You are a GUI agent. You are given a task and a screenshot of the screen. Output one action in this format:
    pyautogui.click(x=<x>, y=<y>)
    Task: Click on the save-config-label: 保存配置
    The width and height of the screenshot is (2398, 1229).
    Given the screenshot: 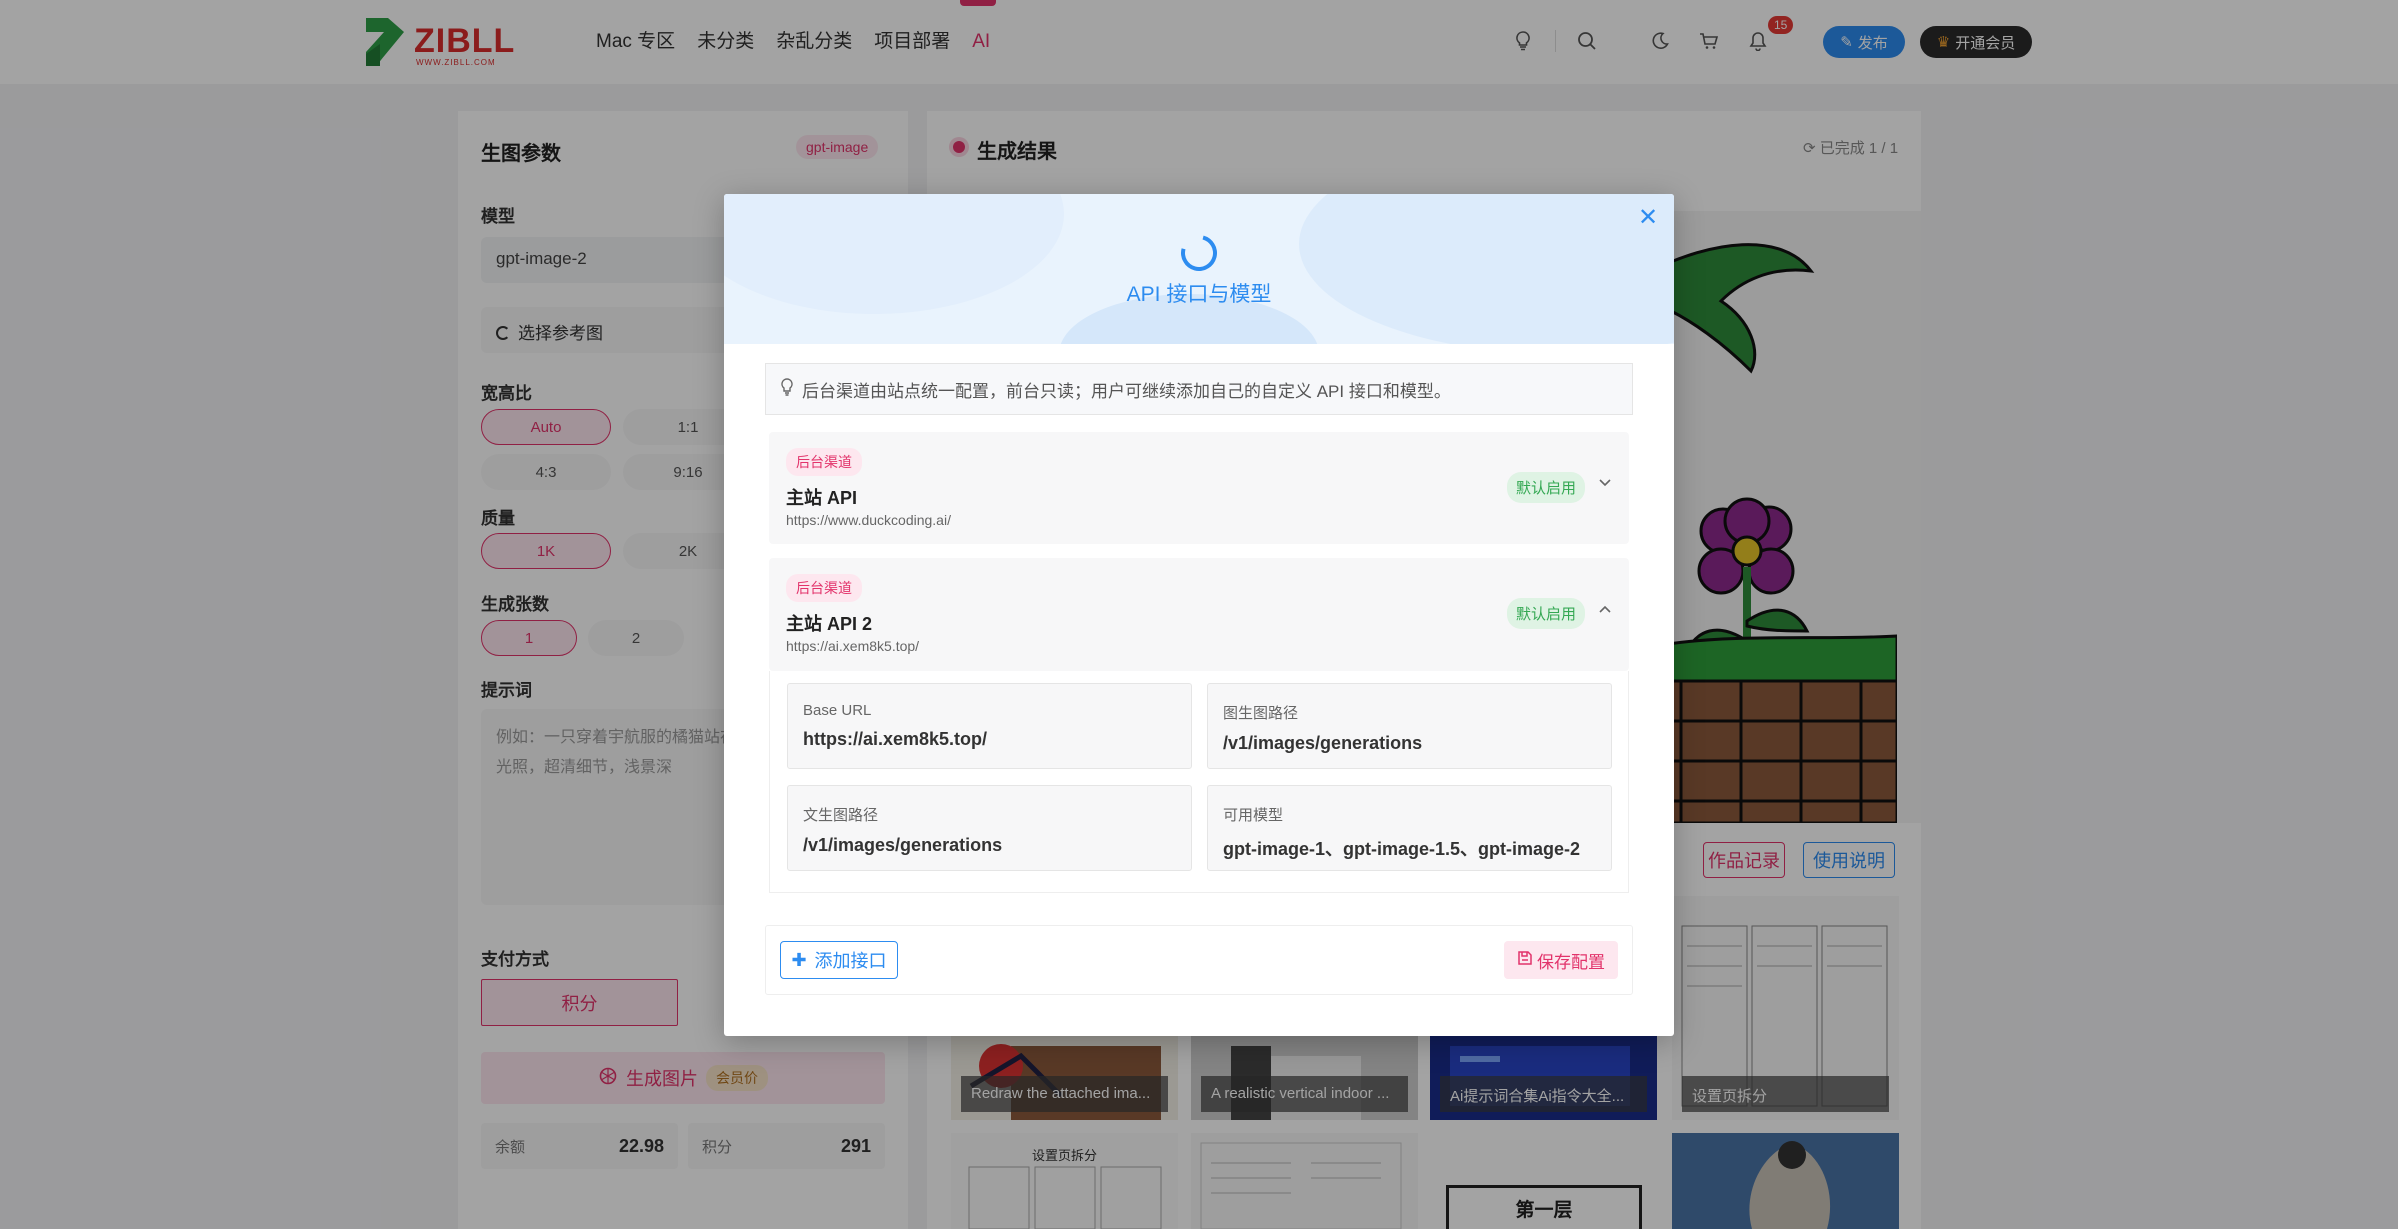 What is the action you would take?
    pyautogui.click(x=1571, y=962)
    